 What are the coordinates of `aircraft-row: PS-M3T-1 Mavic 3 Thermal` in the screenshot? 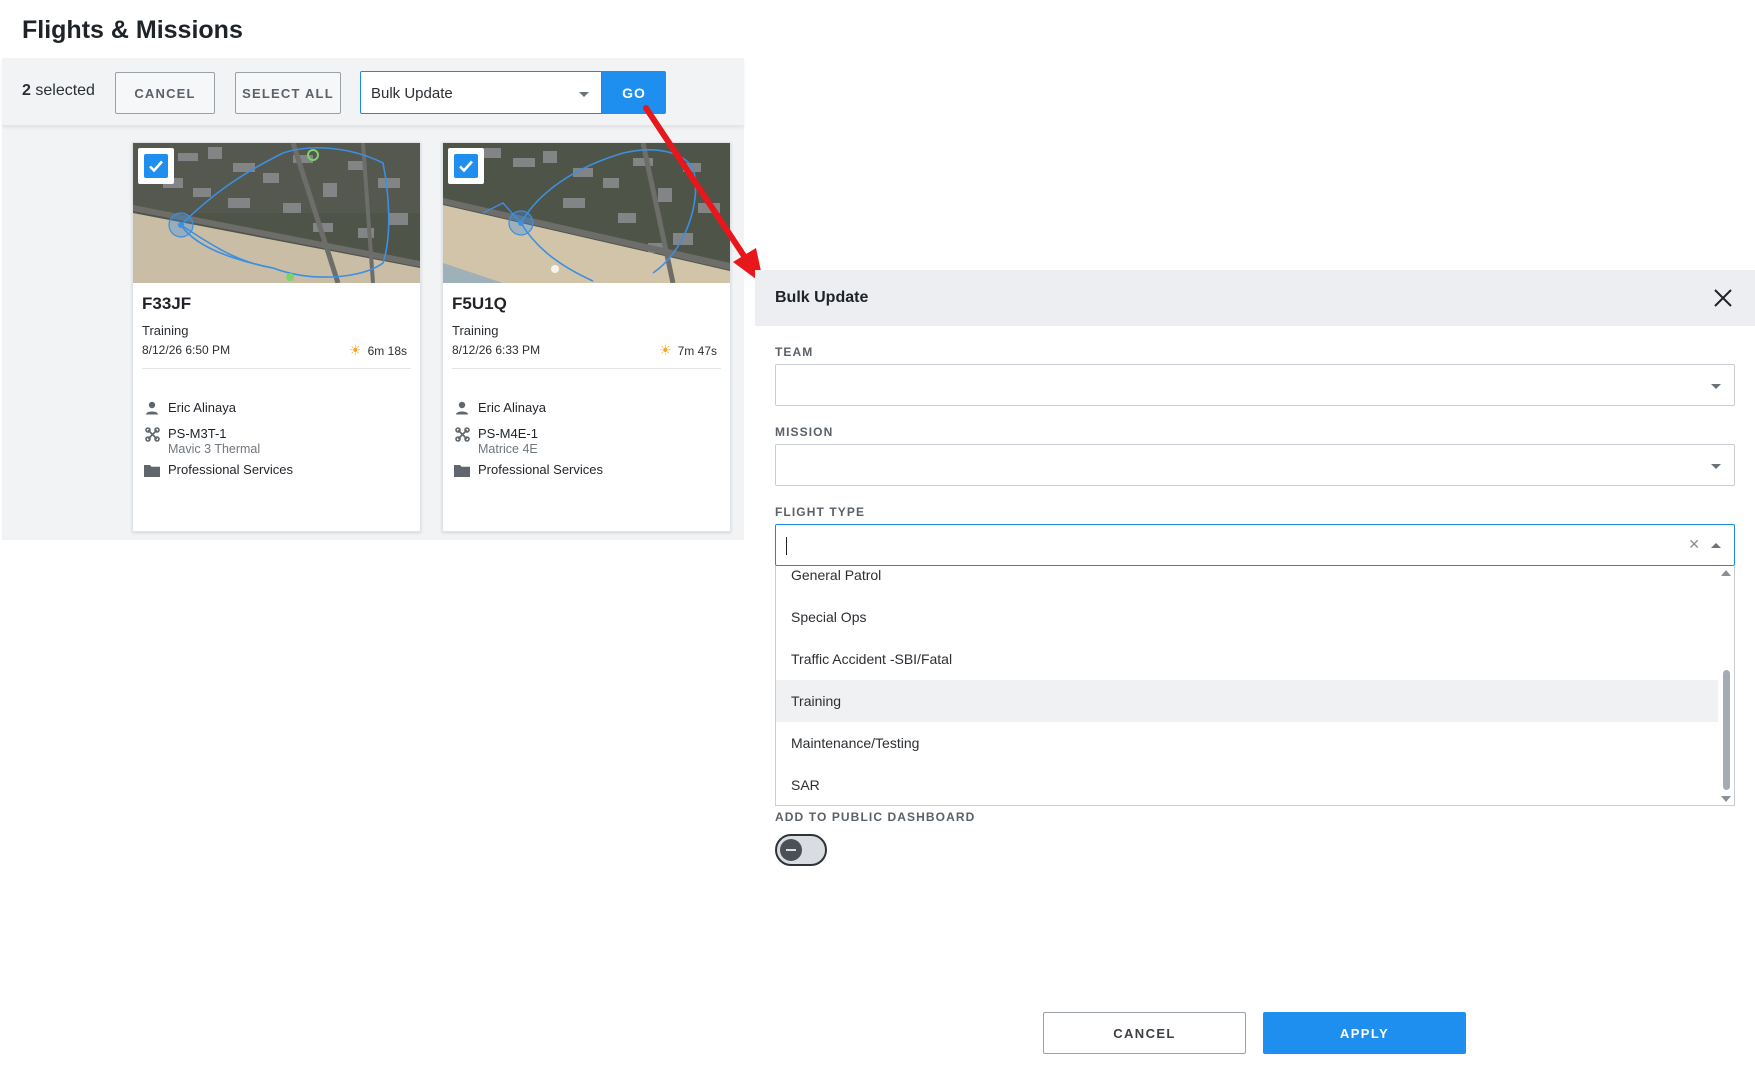 It's located at (202, 441).